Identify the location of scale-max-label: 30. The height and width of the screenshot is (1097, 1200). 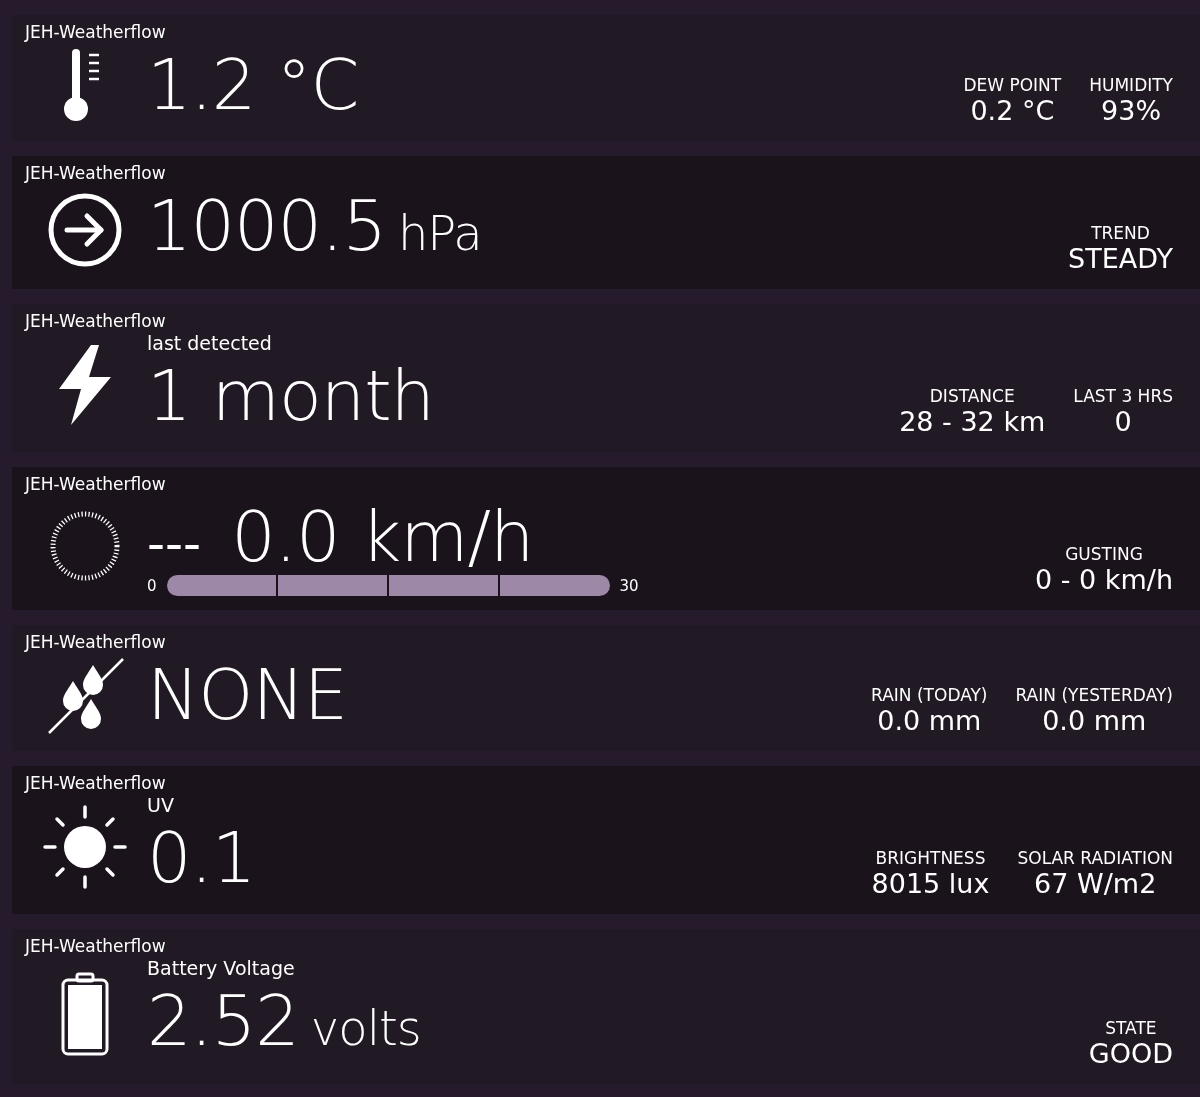
(629, 585).